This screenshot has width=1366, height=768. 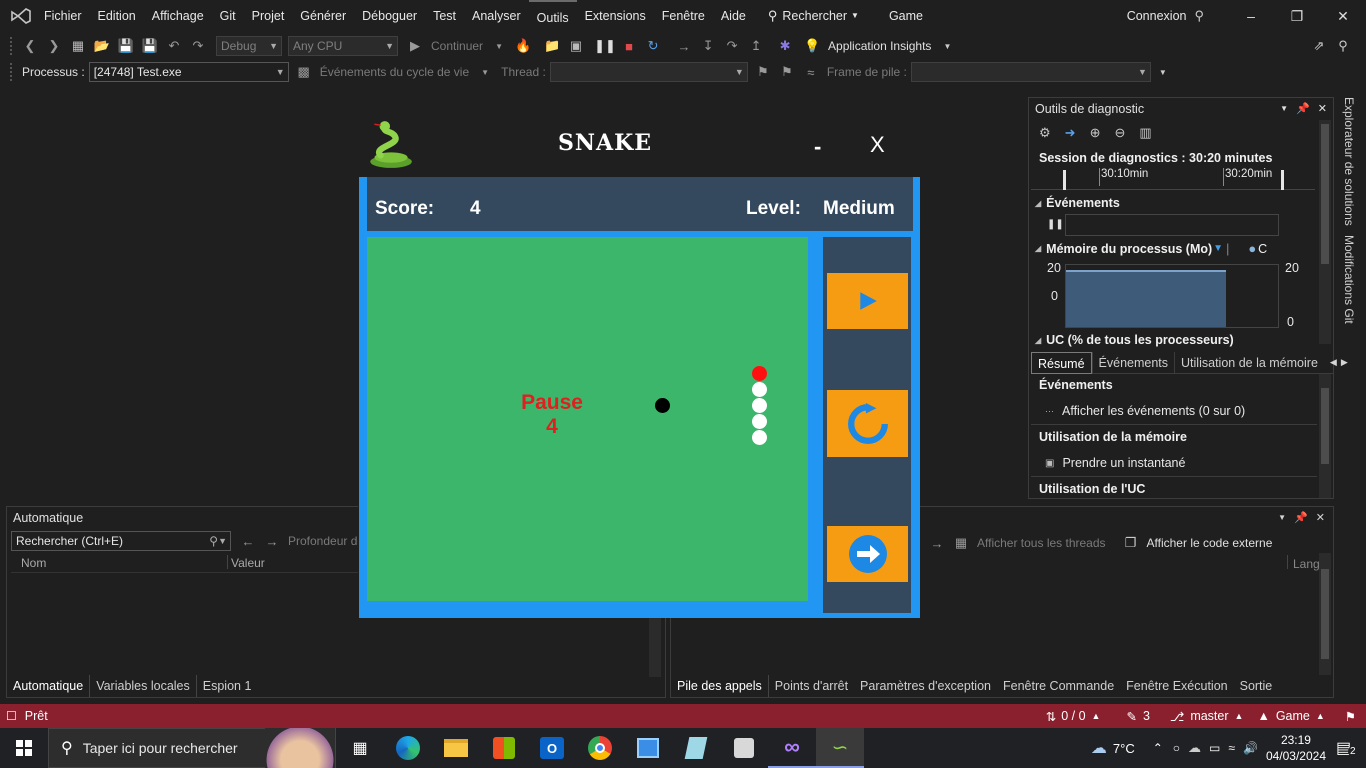 What do you see at coordinates (684, 46) in the screenshot?
I see `show-next-statement-icon: →` at bounding box center [684, 46].